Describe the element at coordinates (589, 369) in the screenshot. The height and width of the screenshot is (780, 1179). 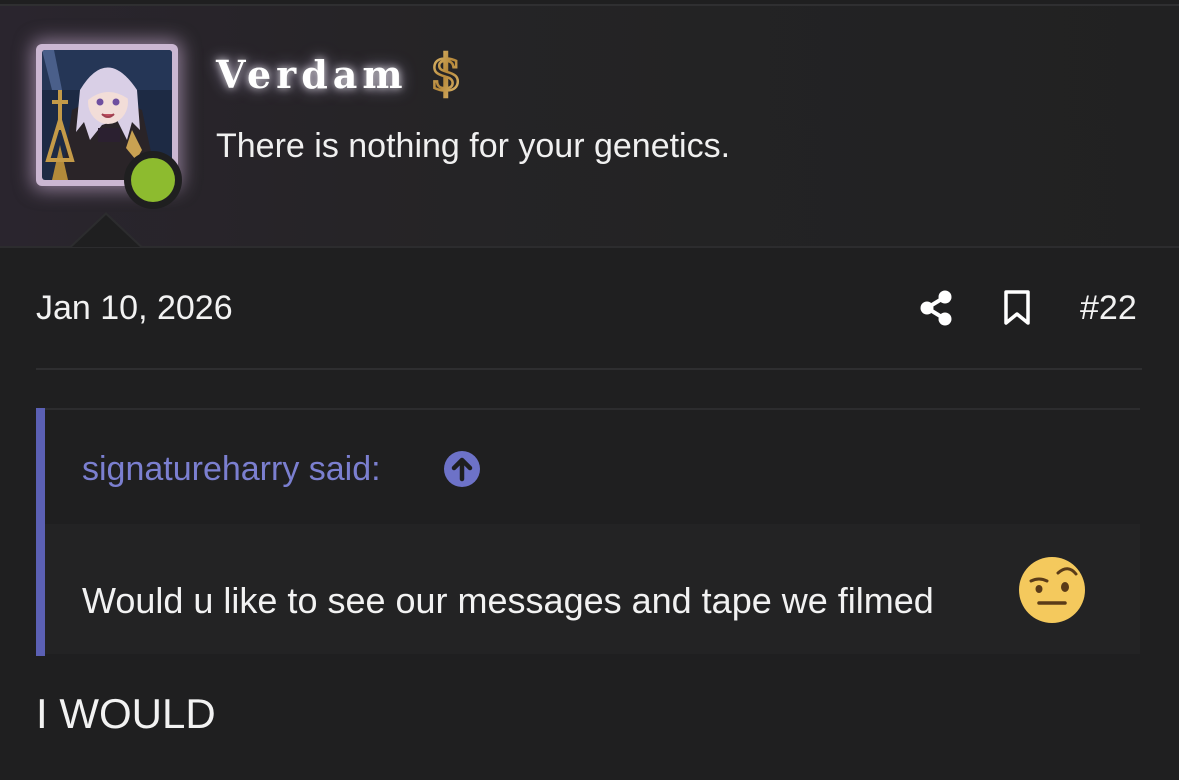
I see `meta-divider` at that location.